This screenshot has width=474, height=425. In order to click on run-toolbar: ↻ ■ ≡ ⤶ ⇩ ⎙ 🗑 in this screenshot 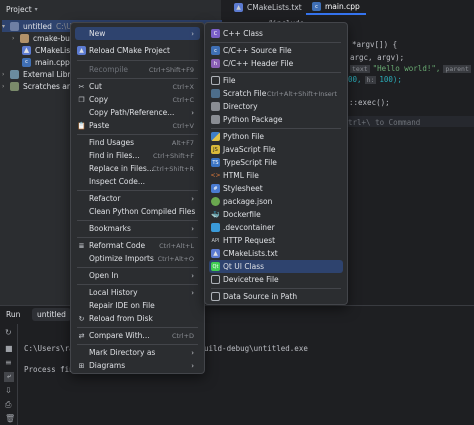, I will do `click(9, 374)`.